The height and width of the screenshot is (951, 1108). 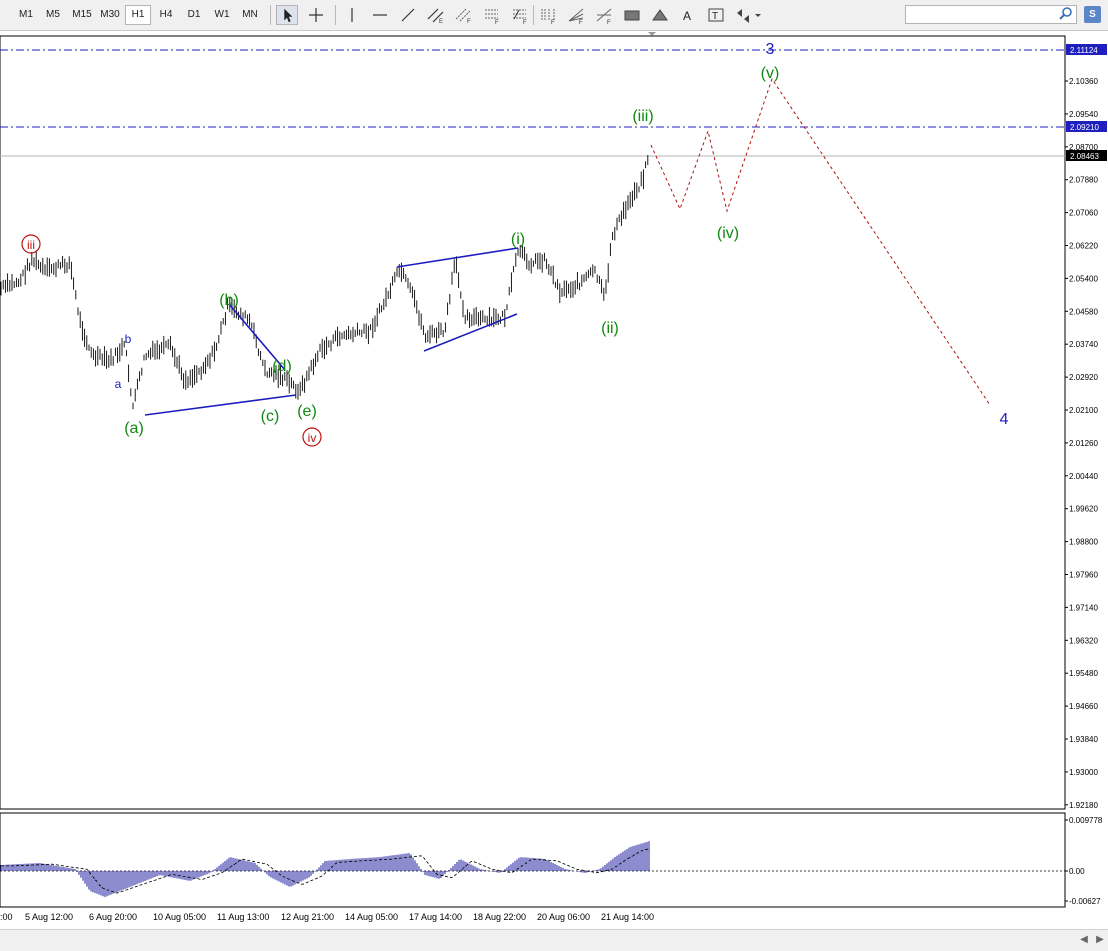 I want to click on search-icon, so click(x=1066, y=14).